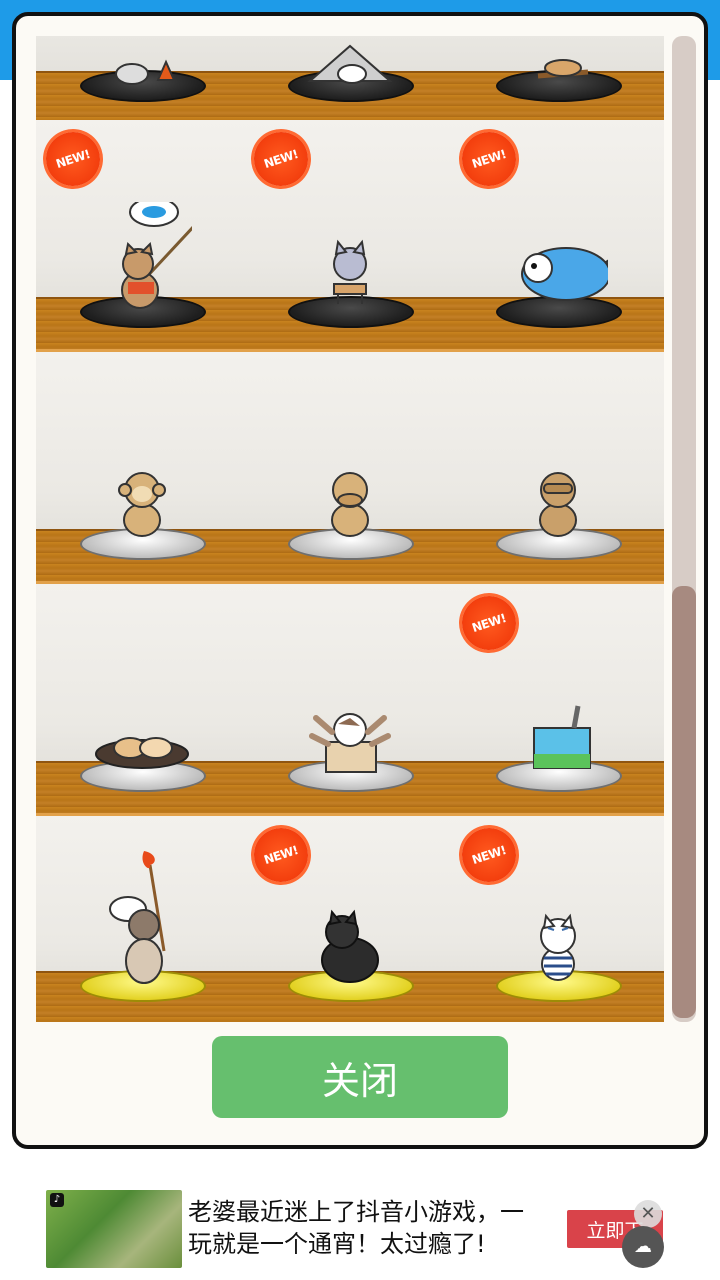 This screenshot has height=1280, width=720. I want to click on cat-slot-monkey-see-no-evil, so click(558, 468).